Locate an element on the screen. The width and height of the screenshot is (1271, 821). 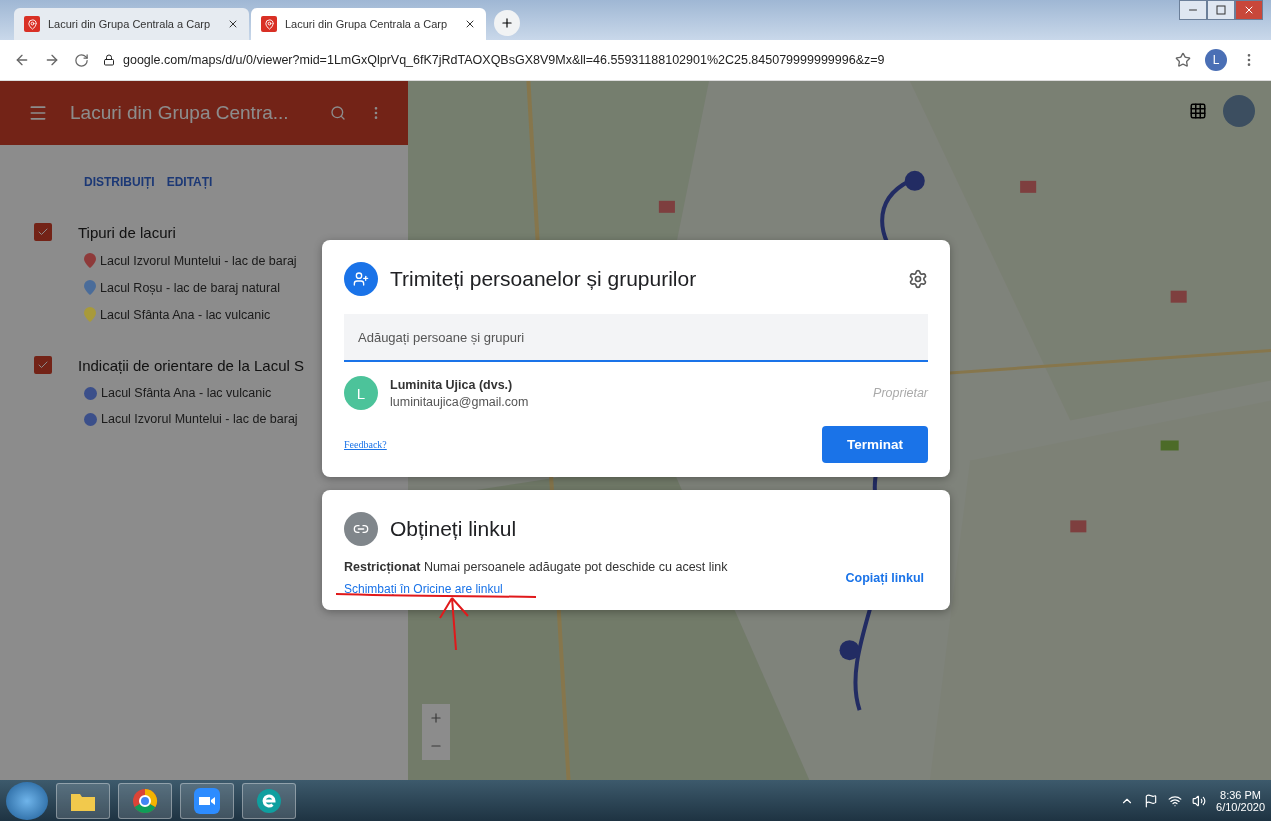
forward-icon is located at coordinates (52, 60).